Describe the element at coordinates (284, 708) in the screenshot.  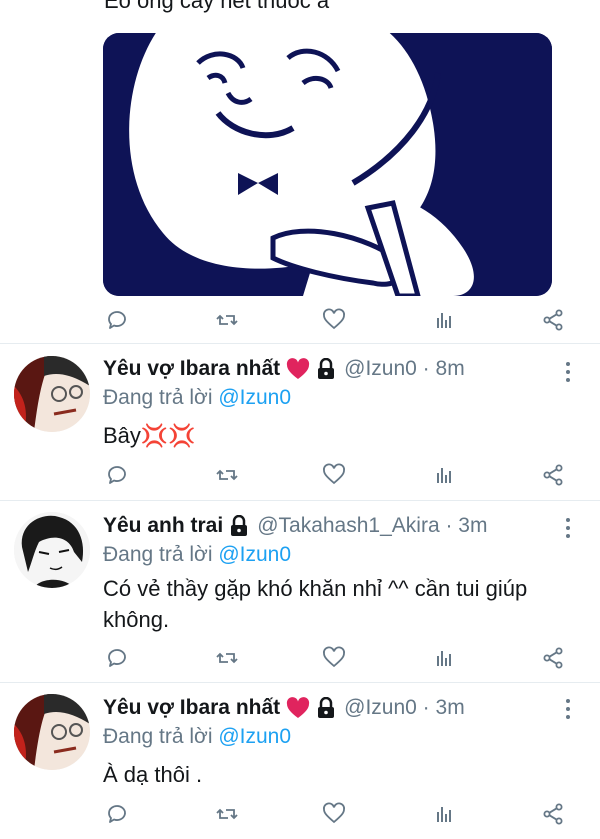
I see `tweet-header: Yêu vợ Ibara nhất @Izun0 · 3m` at that location.